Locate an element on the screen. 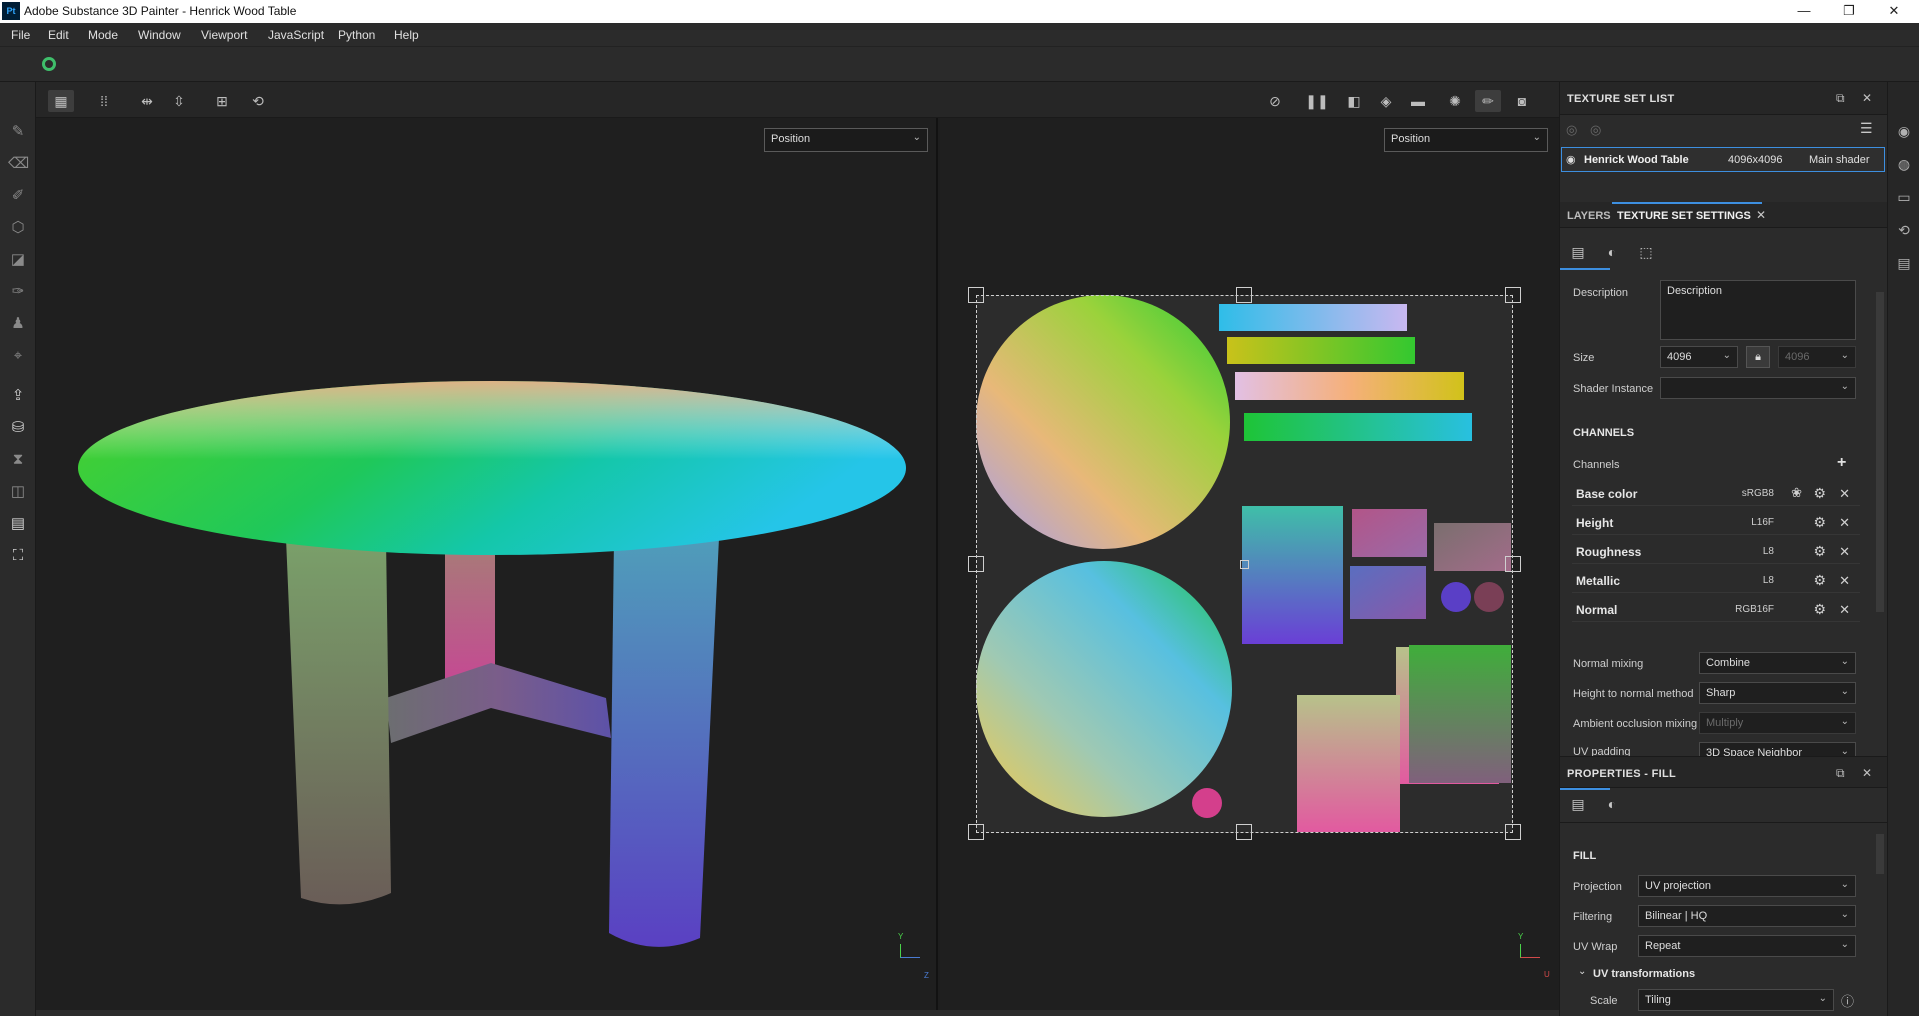 This screenshot has width=1919, height=1016. fill-material-tab-icon: ◐ is located at coordinates (1612, 804).